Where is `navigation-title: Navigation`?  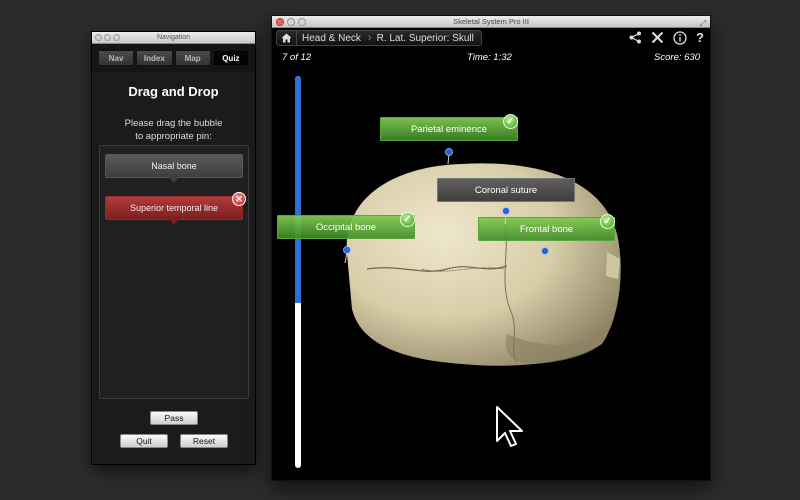
navigation-title: Navigation is located at coordinates (173, 37).